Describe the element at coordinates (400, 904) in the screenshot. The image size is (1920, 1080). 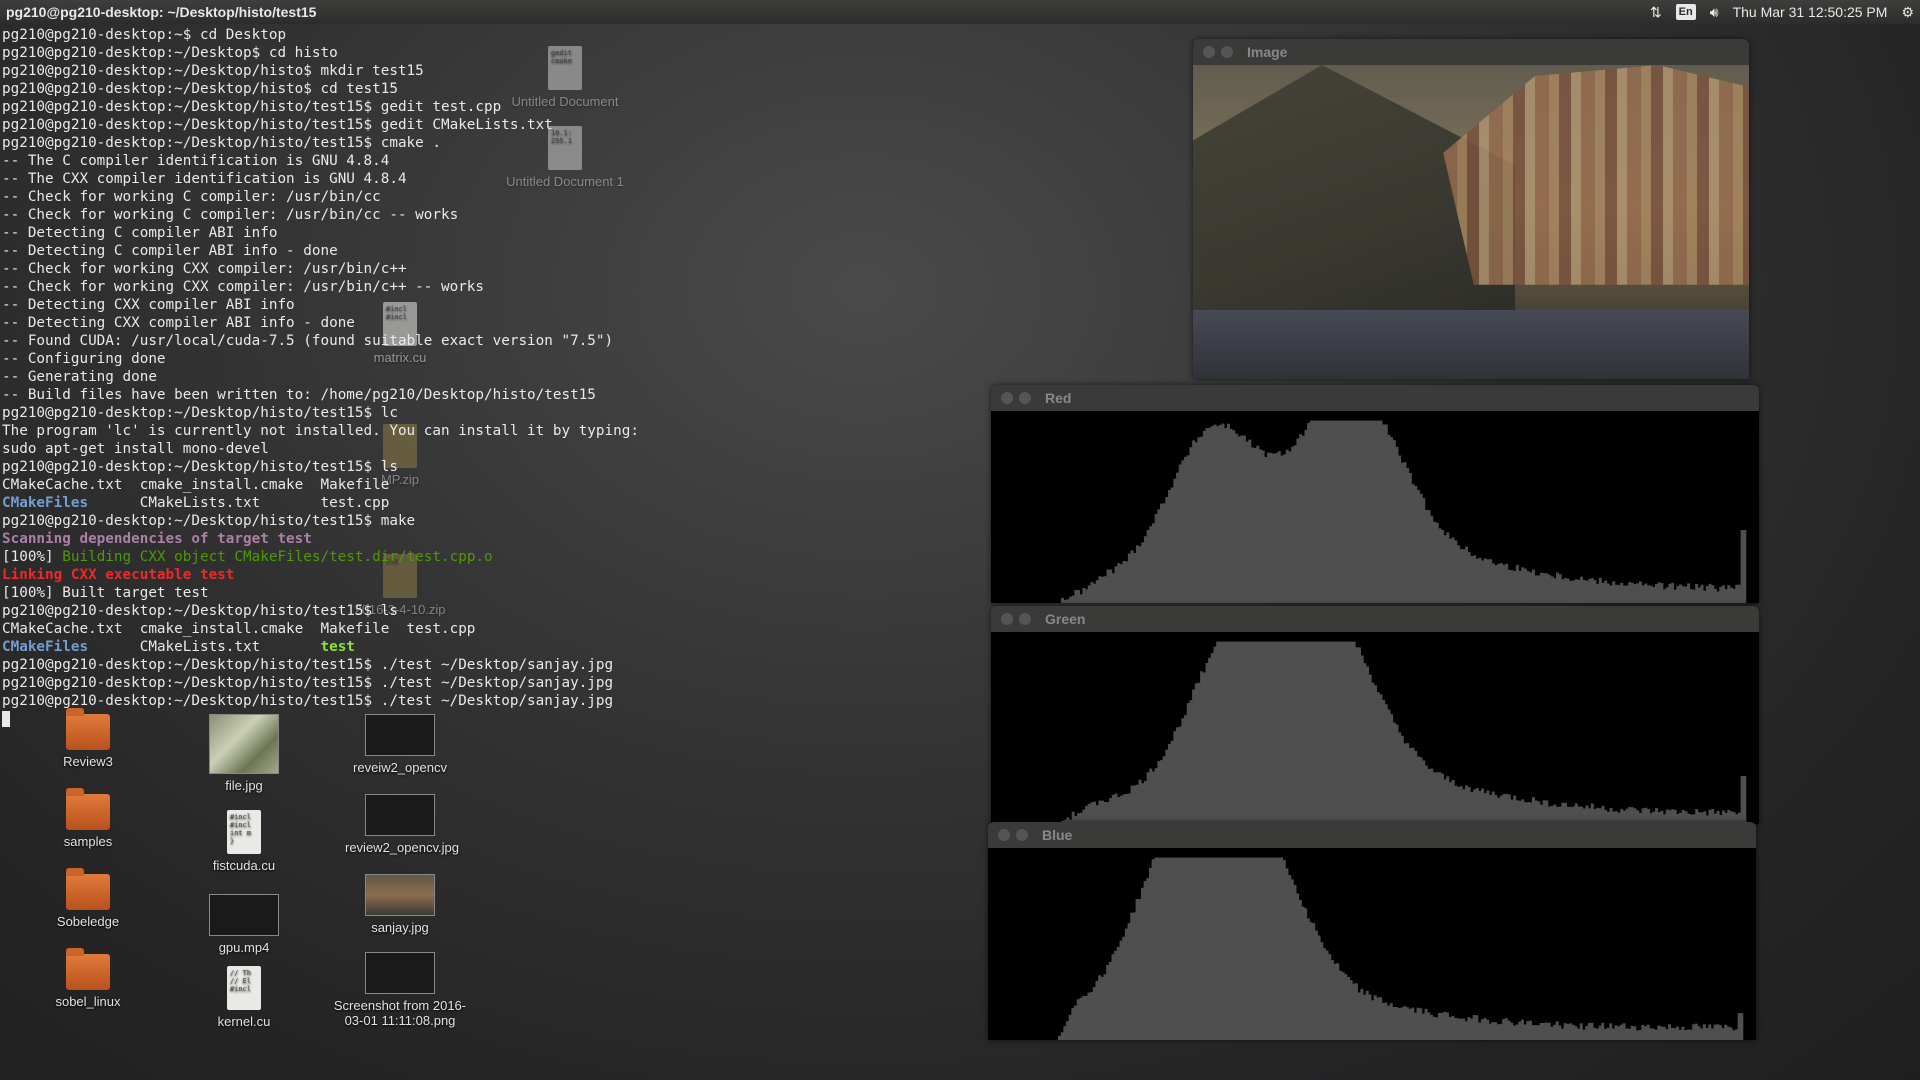
I see `desktop-icon-image: sanjay.jpg` at that location.